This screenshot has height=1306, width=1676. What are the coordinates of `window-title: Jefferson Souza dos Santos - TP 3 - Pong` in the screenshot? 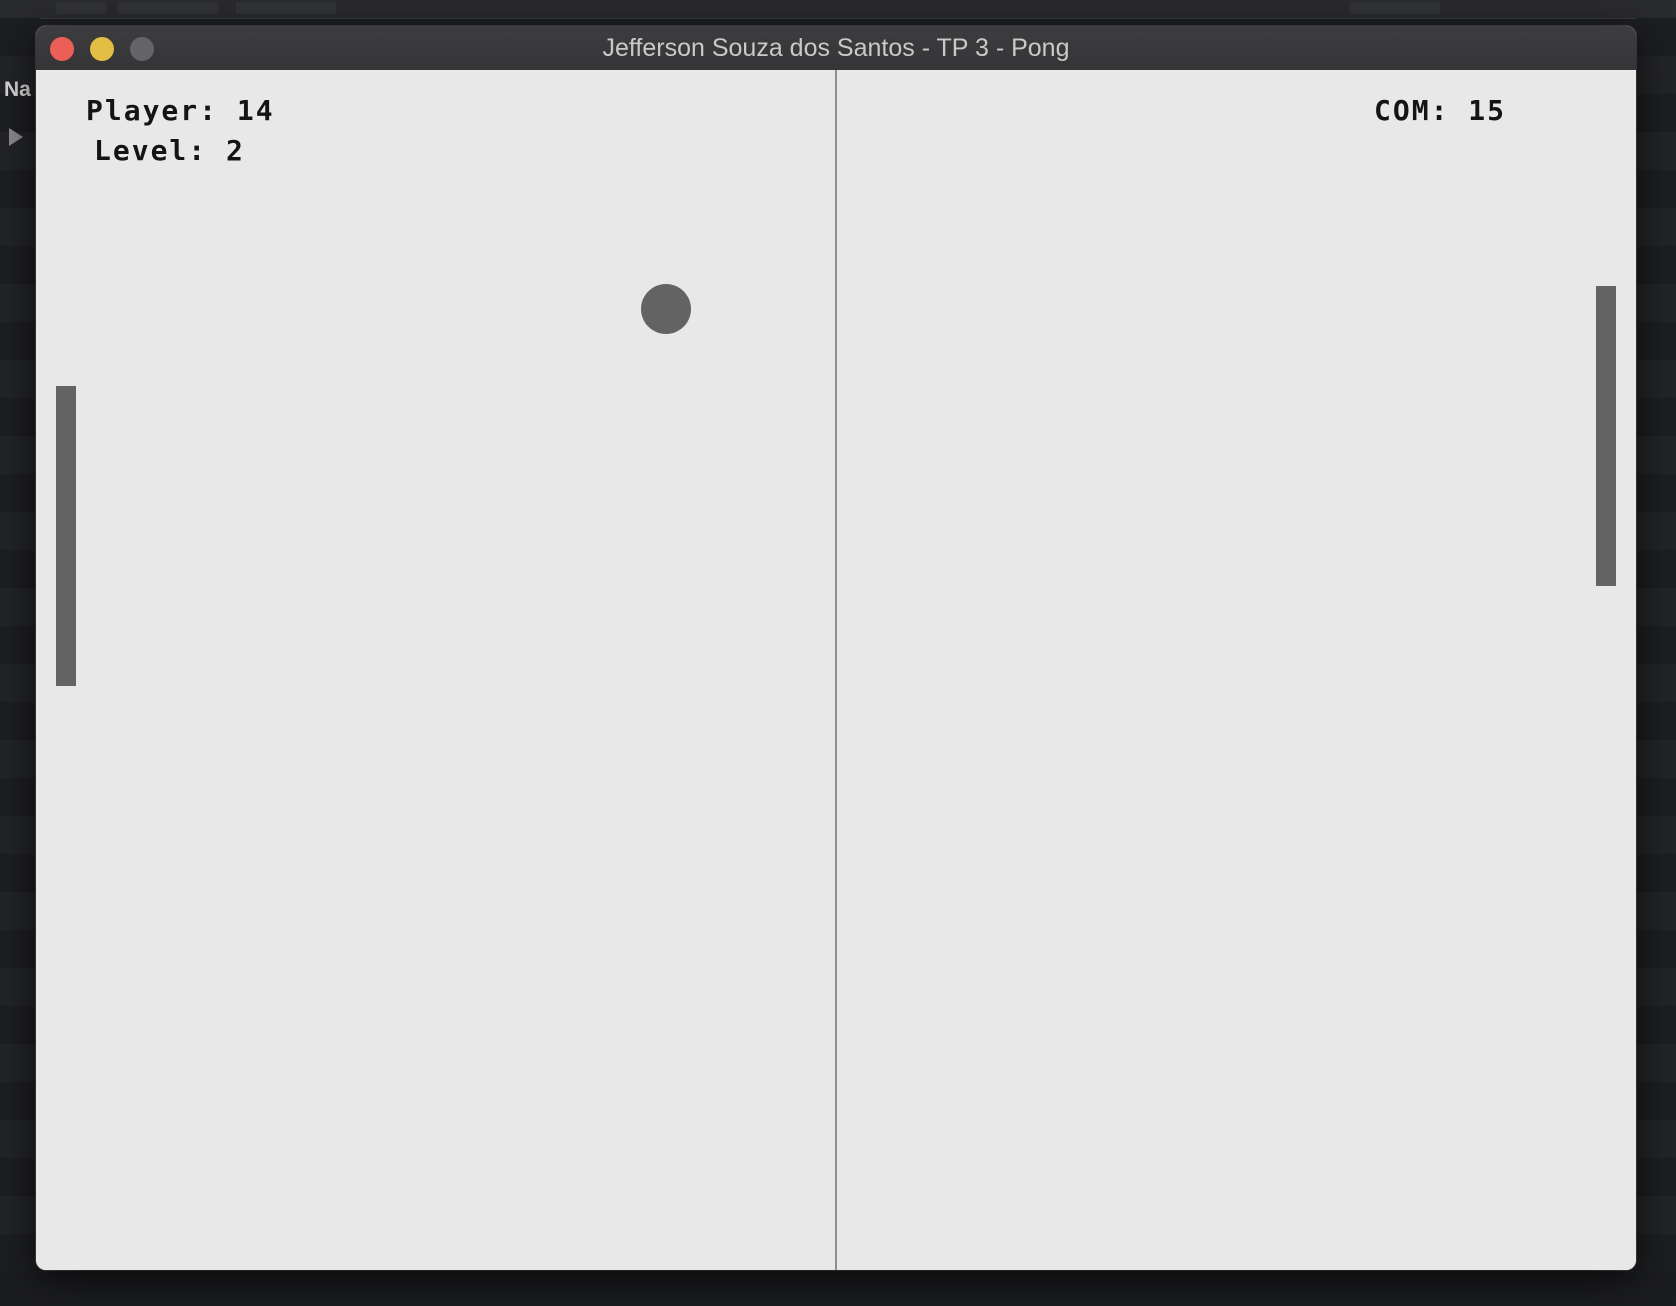 It's located at (836, 48).